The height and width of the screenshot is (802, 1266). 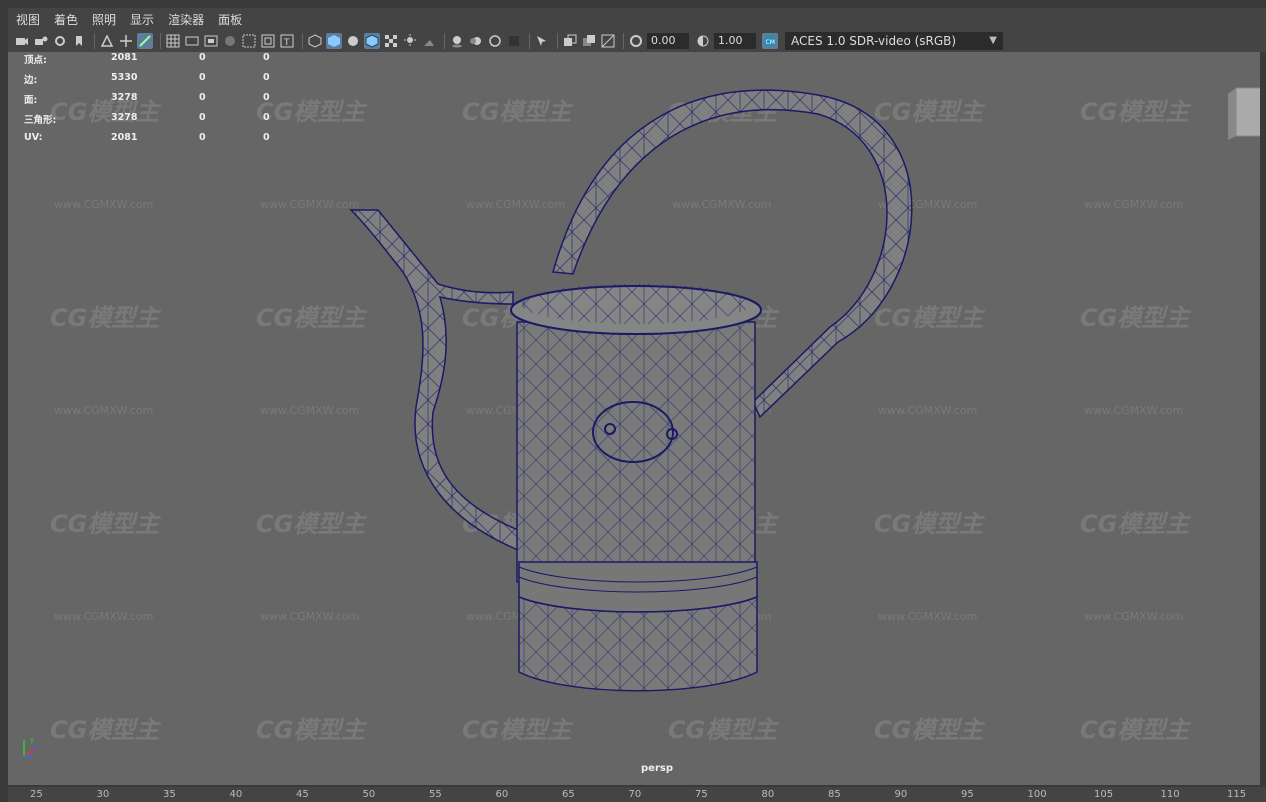 I want to click on view-transform-value: ACES 1.0 SDR-video (sRGB), so click(x=874, y=41).